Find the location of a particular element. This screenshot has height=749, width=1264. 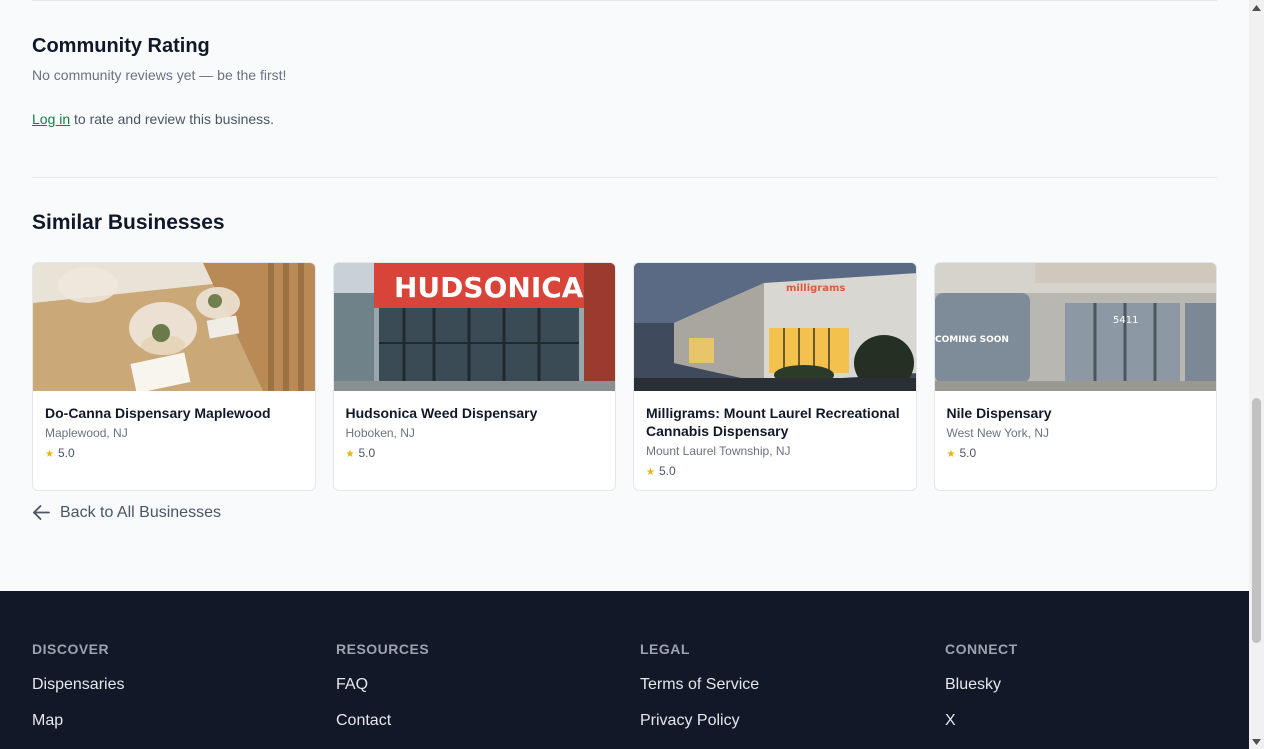

milligrams-sign: milligrams is located at coordinates (815, 288).